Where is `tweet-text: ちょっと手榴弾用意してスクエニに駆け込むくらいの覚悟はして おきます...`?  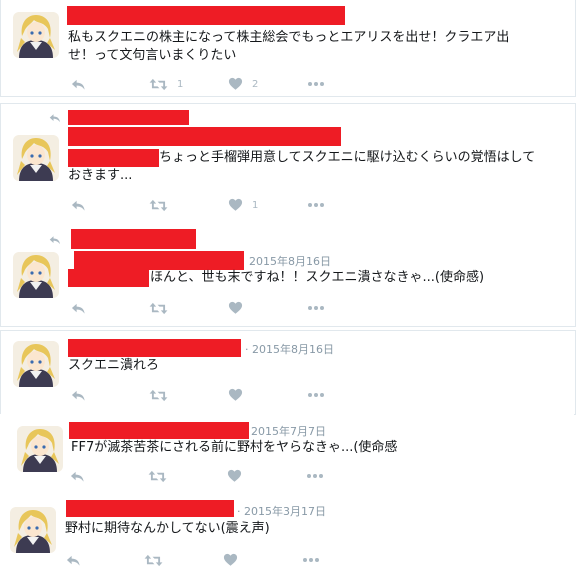
tweet-text: ちょっと手榴弾用意してスクエニに駆け込むくらいの覚悟はして おきます... is located at coordinates (301, 167).